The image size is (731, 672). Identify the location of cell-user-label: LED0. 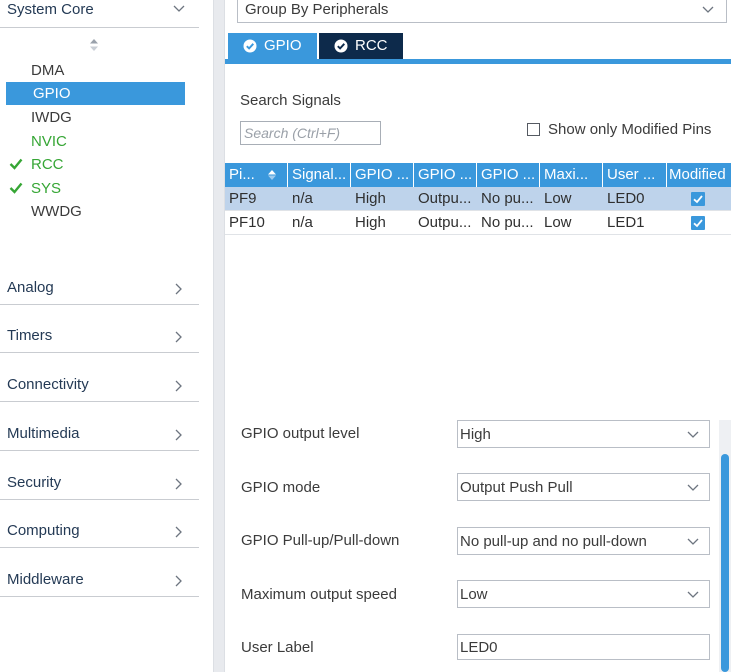
(626, 198).